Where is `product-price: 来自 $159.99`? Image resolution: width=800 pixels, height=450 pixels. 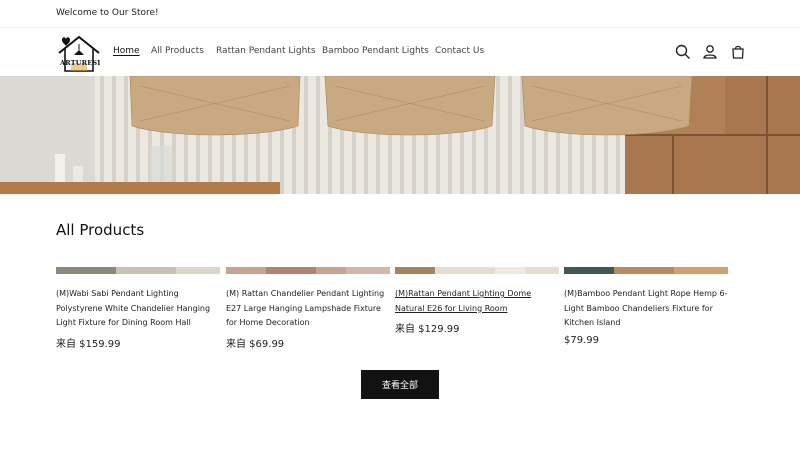 product-price: 来自 $159.99 is located at coordinates (88, 345).